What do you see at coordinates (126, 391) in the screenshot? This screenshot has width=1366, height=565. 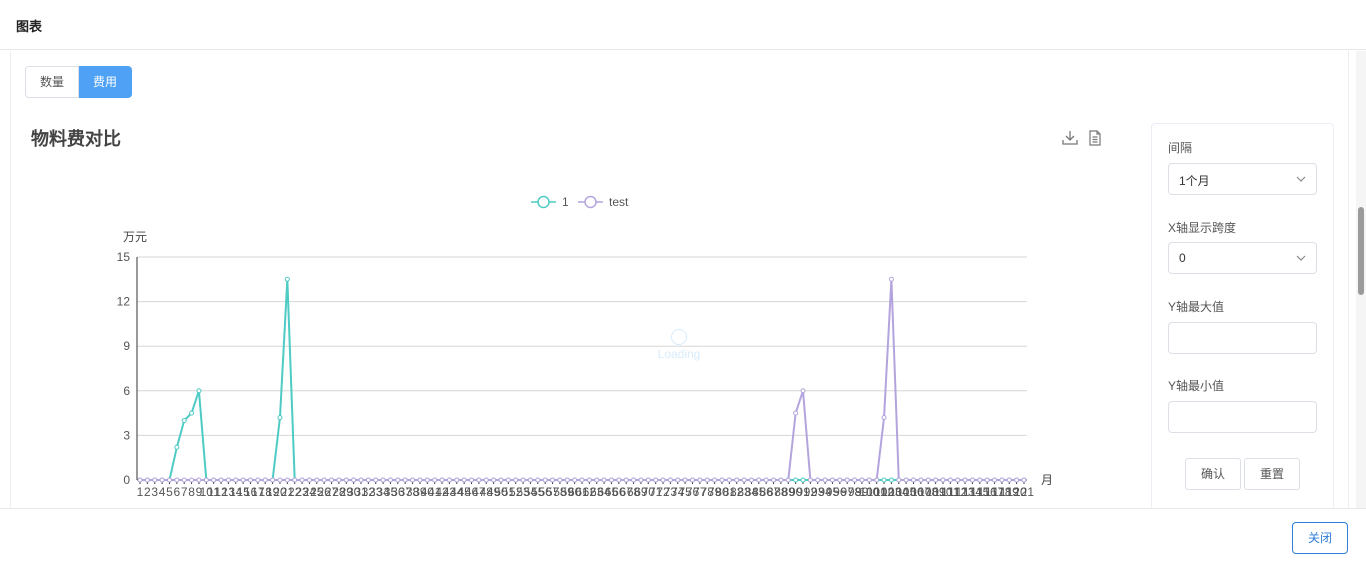 I see `y-tick-label: 6` at bounding box center [126, 391].